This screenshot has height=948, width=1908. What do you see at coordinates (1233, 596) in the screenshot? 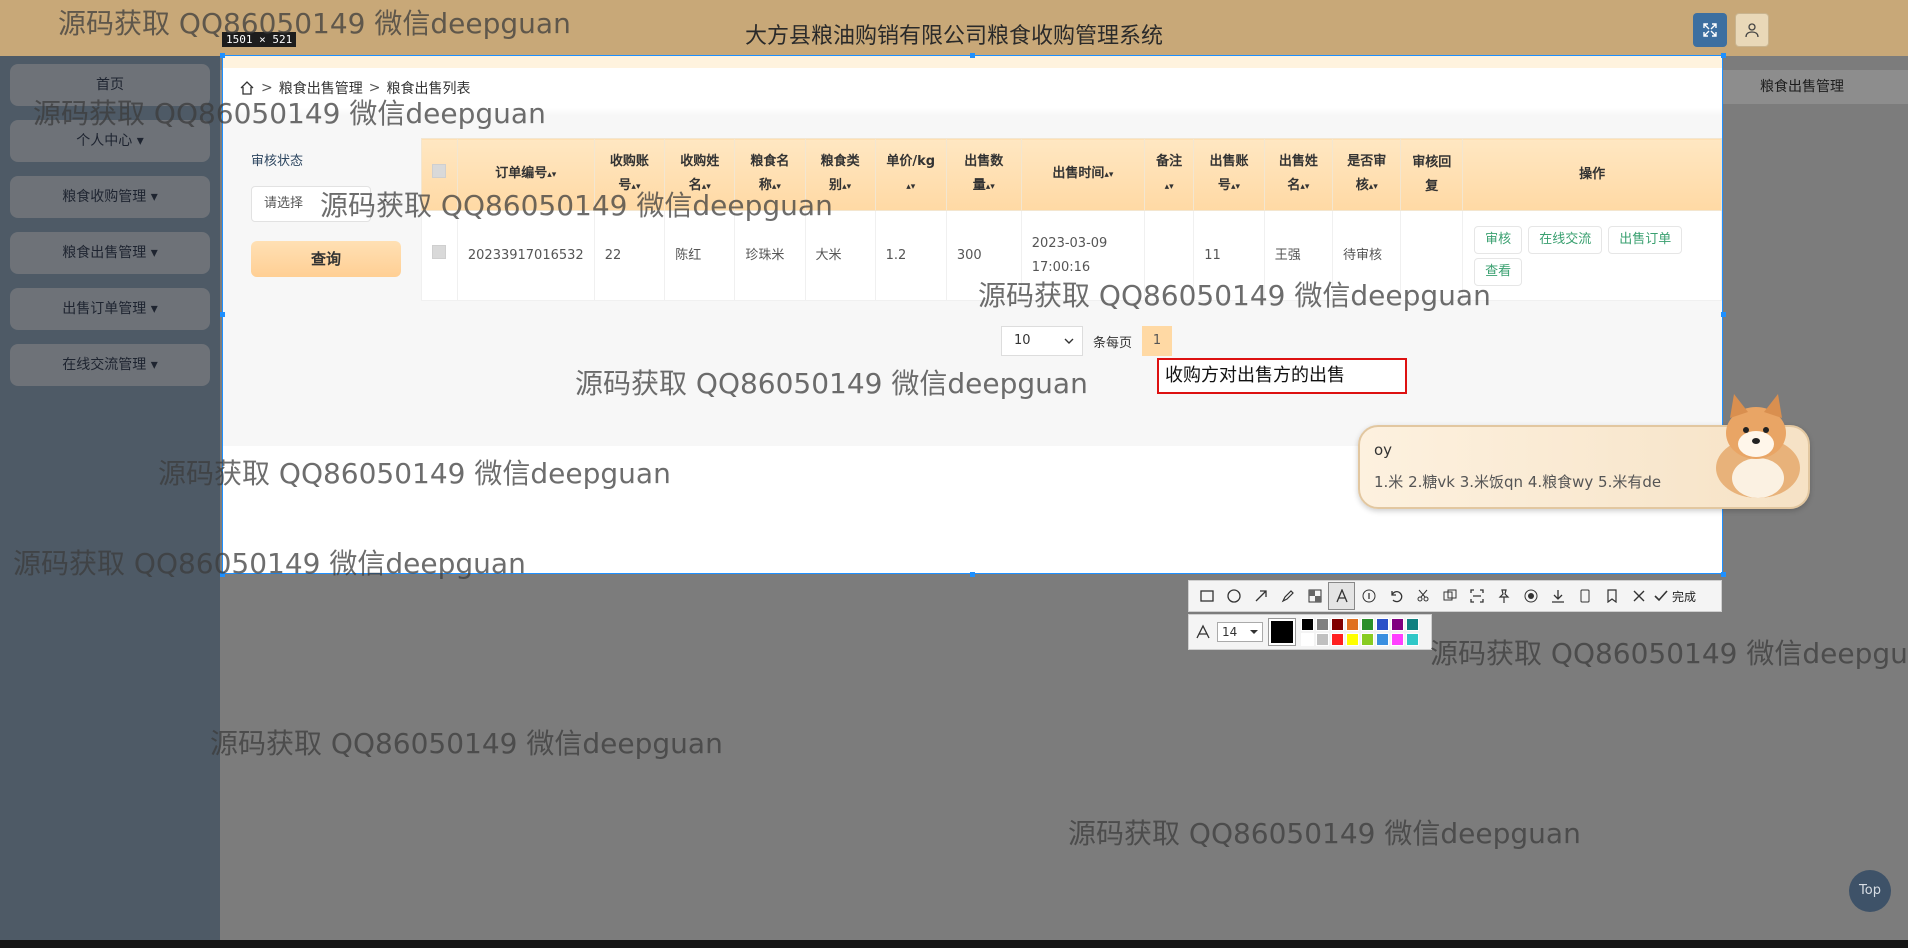
I see `ellipse-icon` at bounding box center [1233, 596].